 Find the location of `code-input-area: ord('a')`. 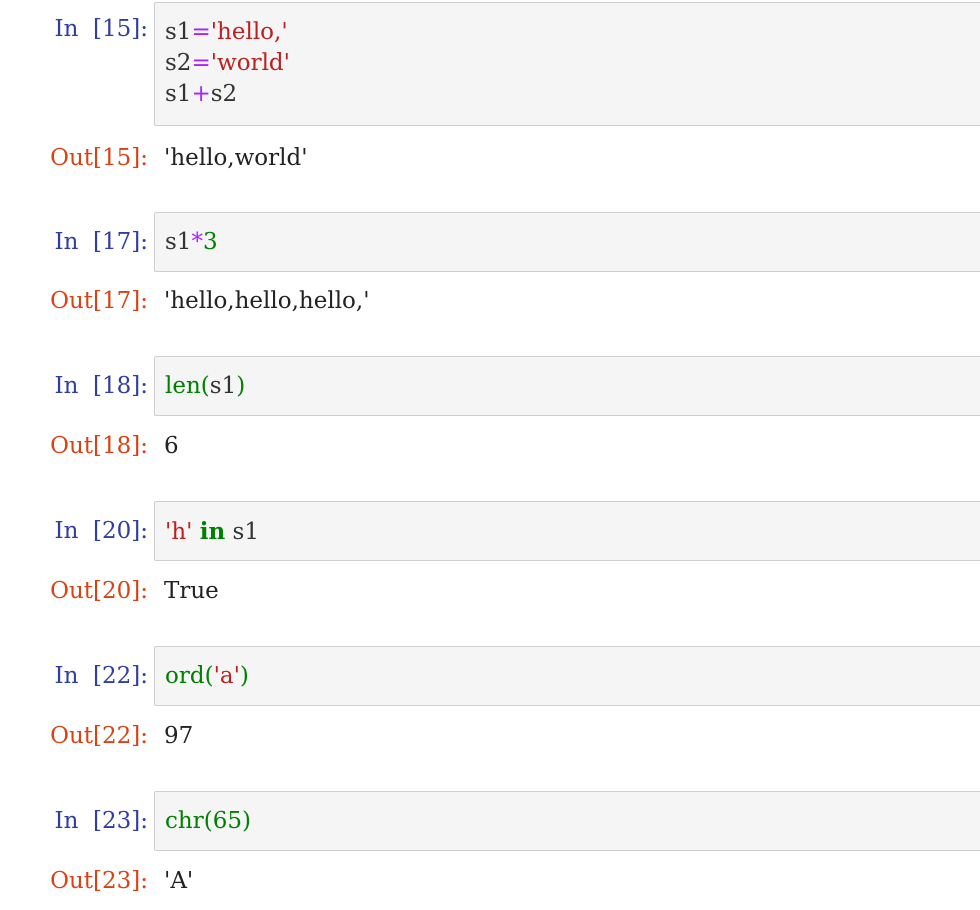

code-input-area: ord('a') is located at coordinates (567, 676).